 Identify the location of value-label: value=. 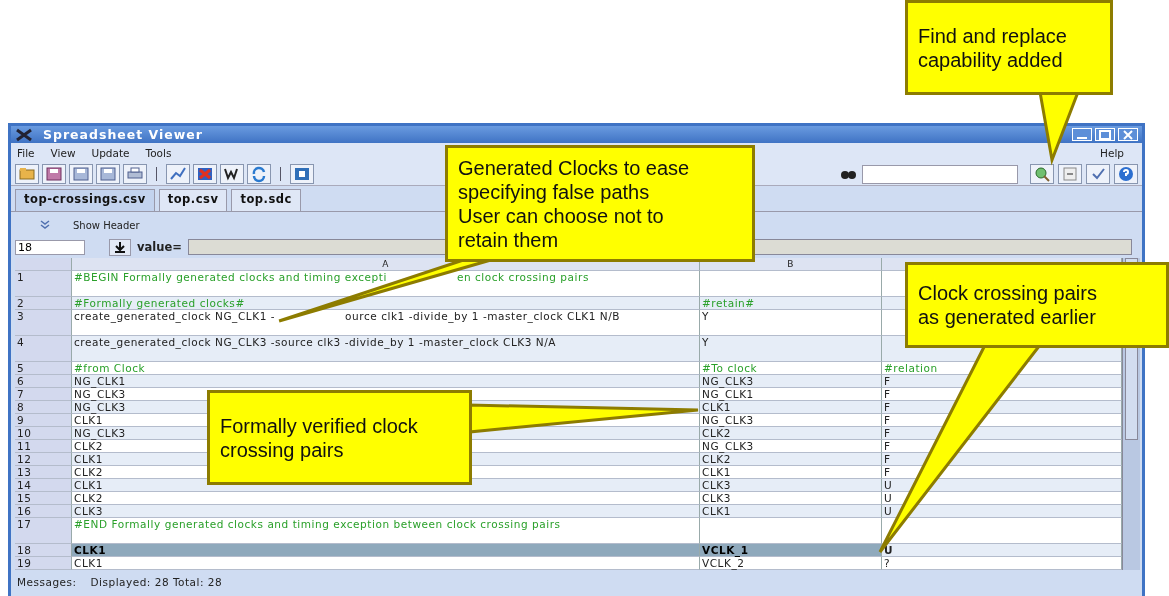
(159, 247).